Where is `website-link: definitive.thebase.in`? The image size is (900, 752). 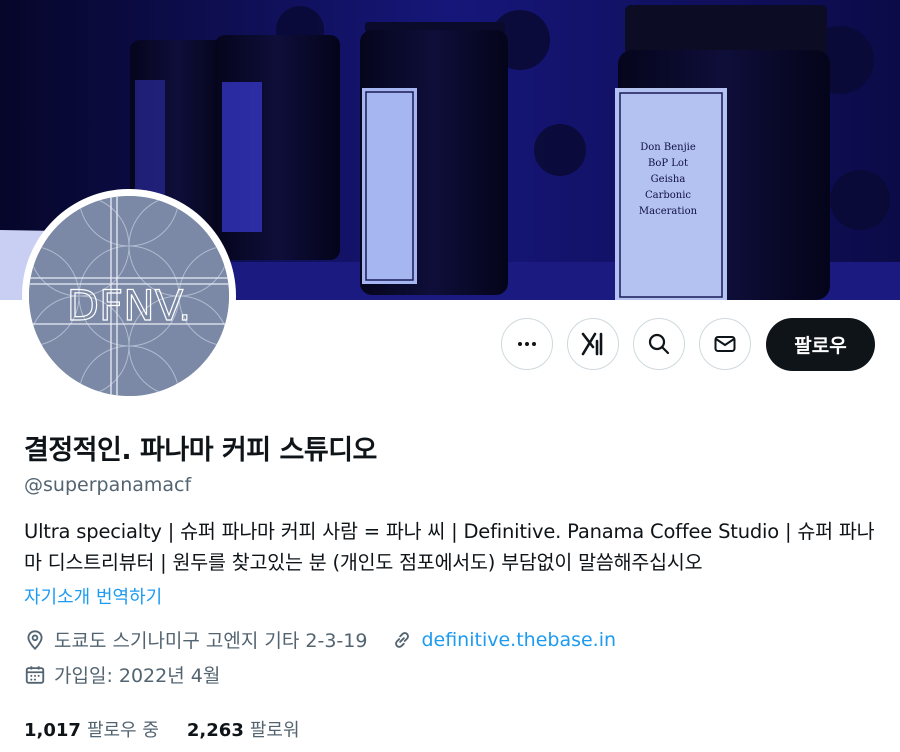 website-link: definitive.thebase.in is located at coordinates (518, 640).